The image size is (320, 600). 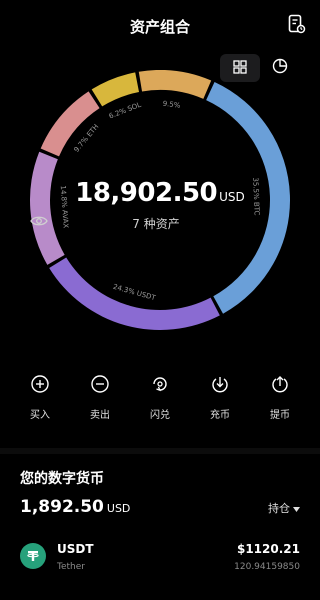 I want to click on sell-button: 卖出, so click(x=100, y=403).